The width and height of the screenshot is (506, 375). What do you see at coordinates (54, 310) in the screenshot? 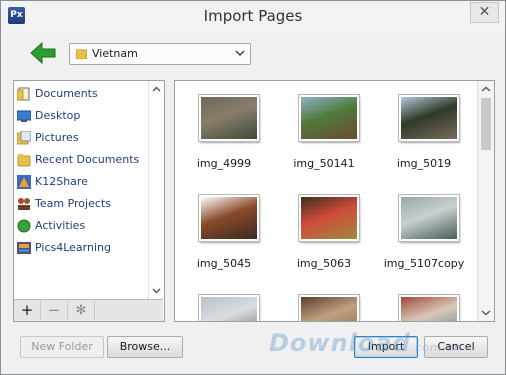
I see `remove-location-button: −` at bounding box center [54, 310].